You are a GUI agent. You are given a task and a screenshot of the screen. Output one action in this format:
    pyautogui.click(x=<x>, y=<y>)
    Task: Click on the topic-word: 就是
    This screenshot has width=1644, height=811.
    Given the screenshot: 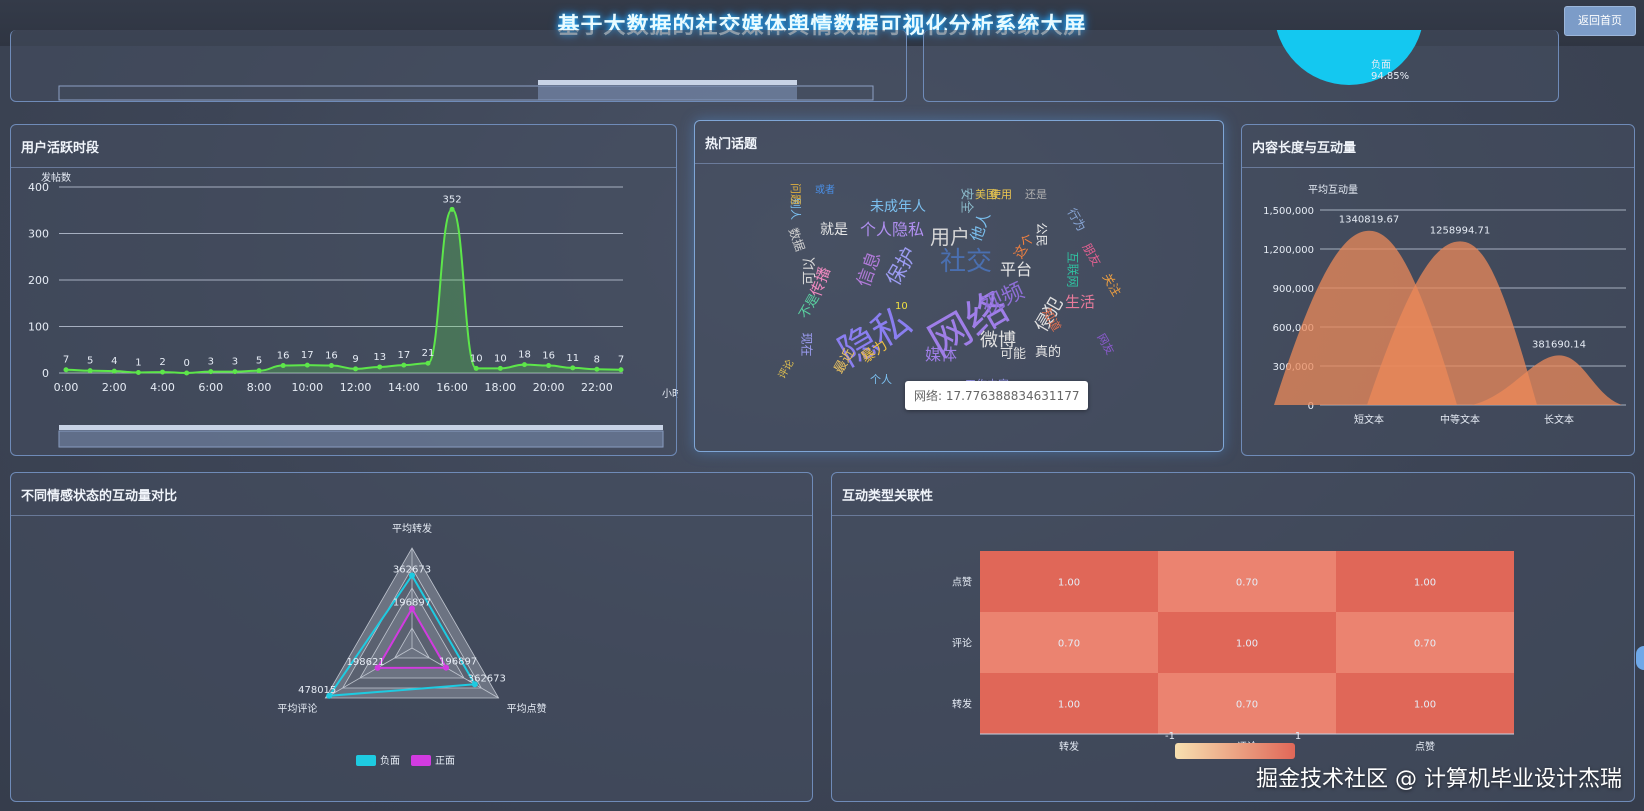 What is the action you would take?
    pyautogui.click(x=834, y=229)
    